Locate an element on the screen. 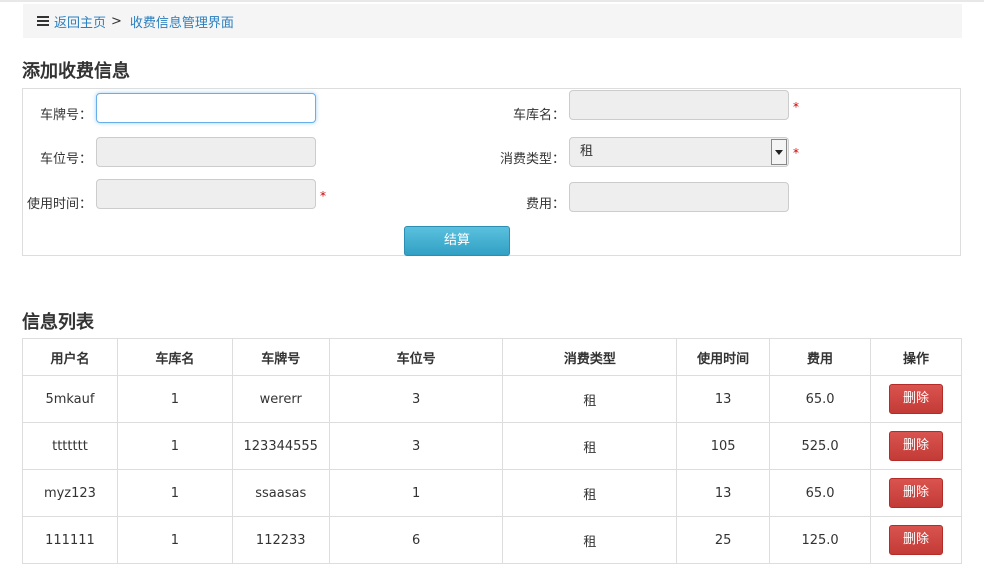 This screenshot has width=984, height=582. breadcrumb-current: 收费信息管理界面 is located at coordinates (182, 21).